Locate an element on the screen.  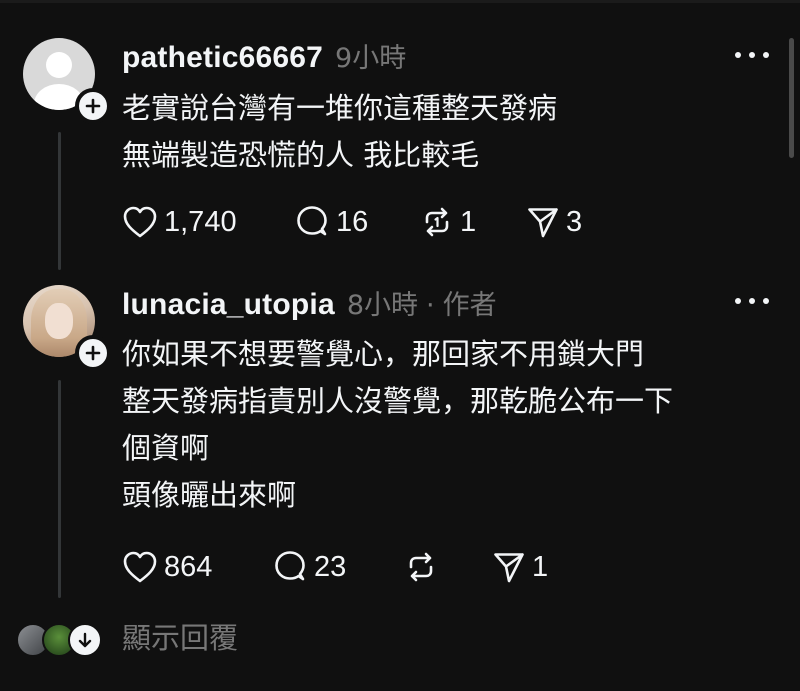
author-tag: 作者 is located at coordinates (469, 305).